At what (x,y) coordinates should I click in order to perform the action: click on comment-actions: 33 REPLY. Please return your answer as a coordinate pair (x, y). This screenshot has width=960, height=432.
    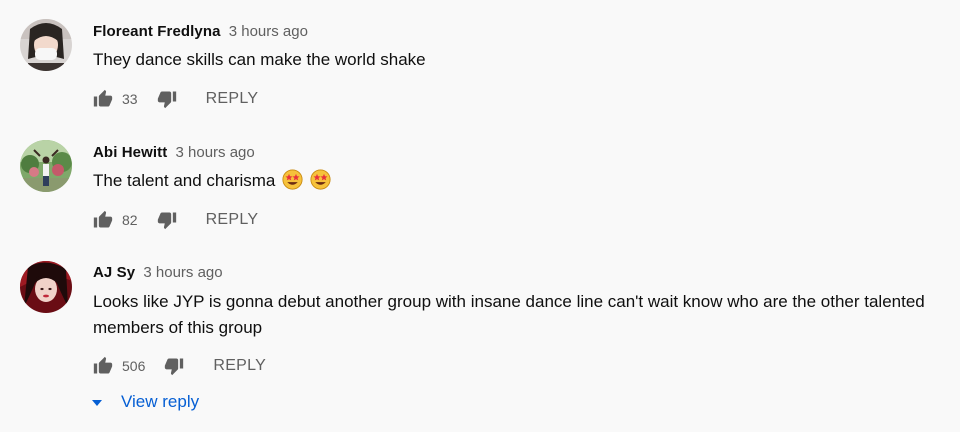
    Looking at the image, I should click on (175, 99).